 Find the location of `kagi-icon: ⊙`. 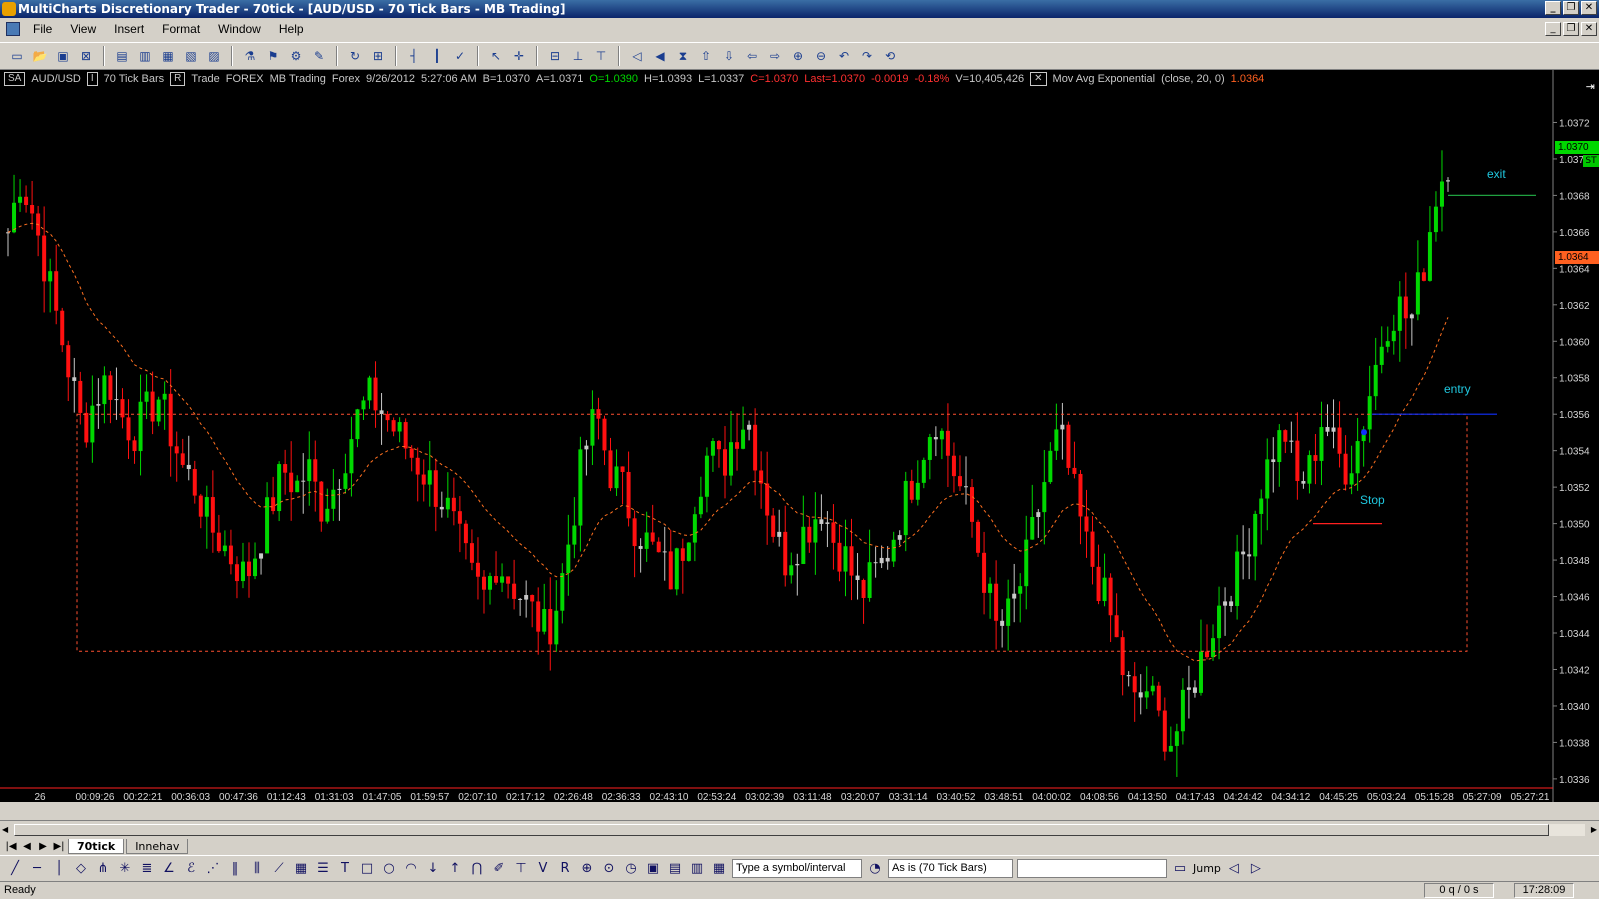

kagi-icon: ⊙ is located at coordinates (609, 869).